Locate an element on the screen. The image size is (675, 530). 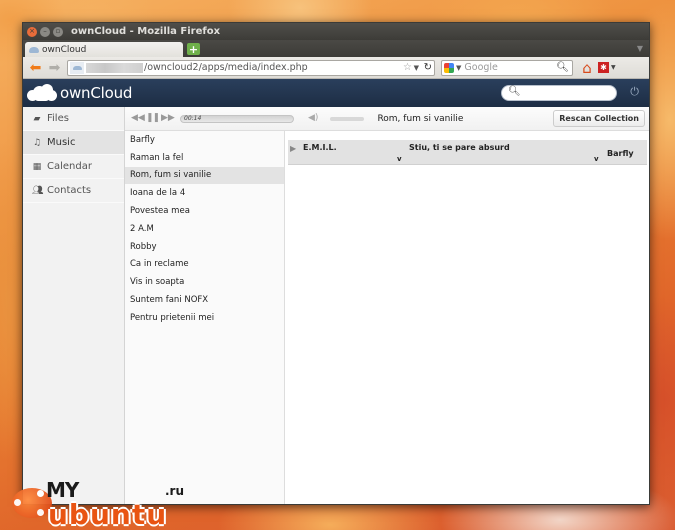
owncloud-logo: ownCloud is located at coordinates (79, 93).